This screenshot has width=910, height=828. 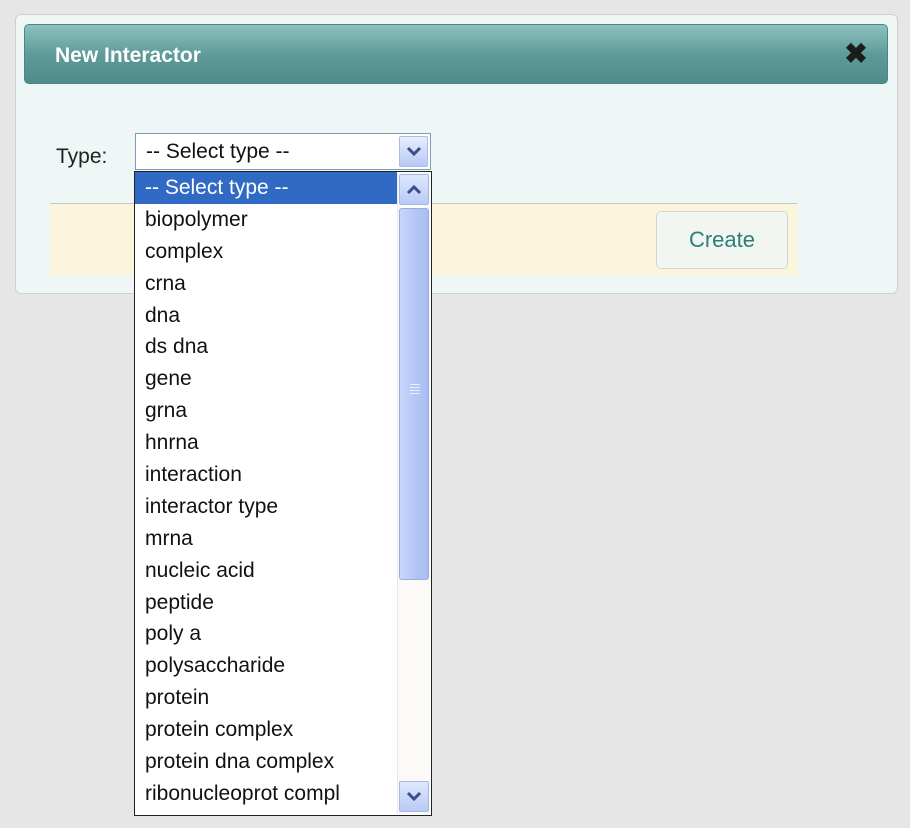 What do you see at coordinates (266, 411) in the screenshot?
I see `dropdown-option: grna` at bounding box center [266, 411].